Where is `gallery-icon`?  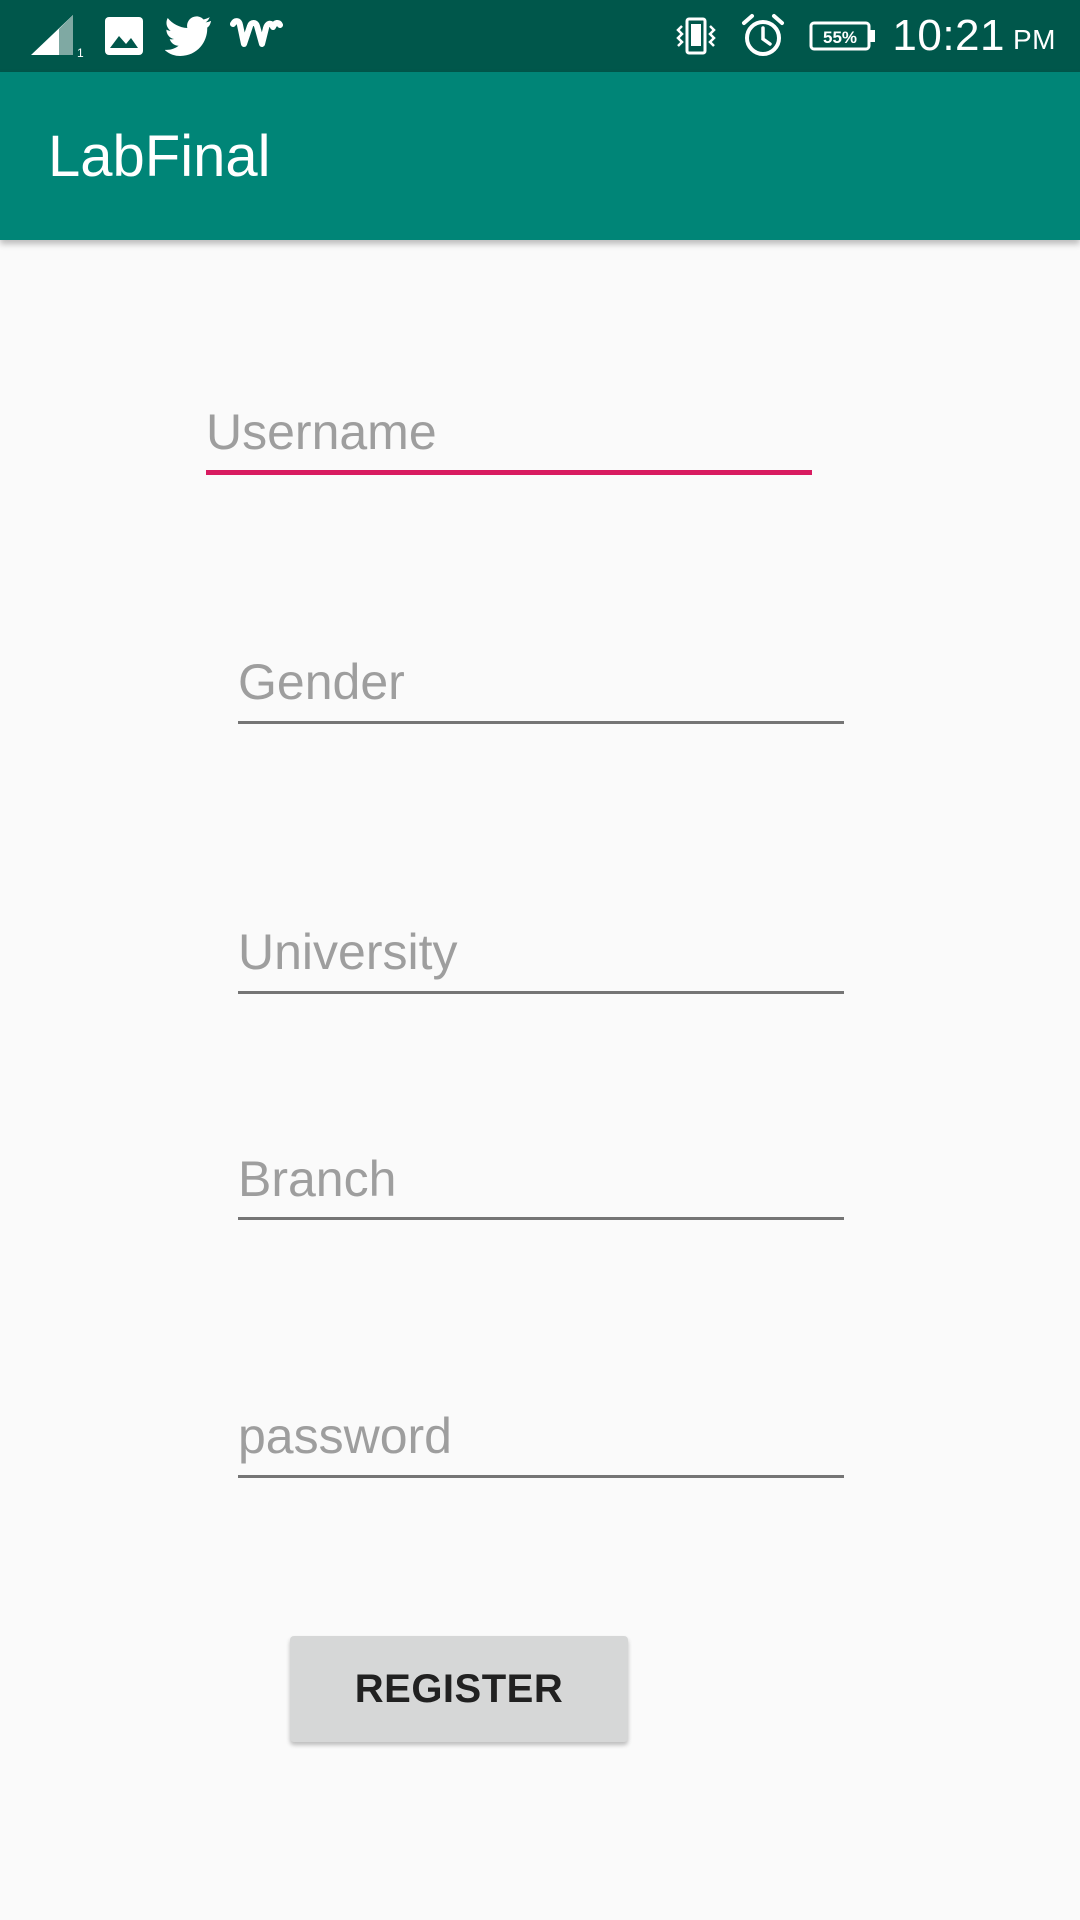
gallery-icon is located at coordinates (124, 36).